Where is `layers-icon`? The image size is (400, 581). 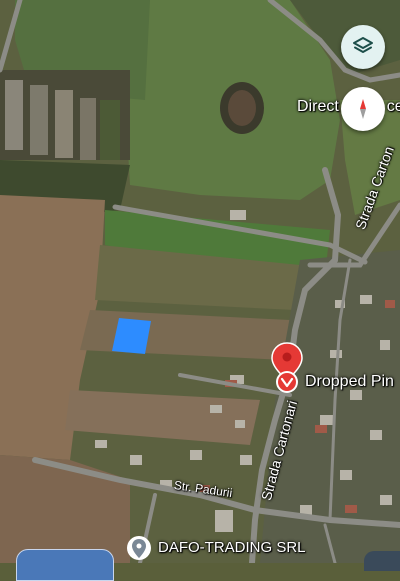
layers-icon is located at coordinates (363, 45).